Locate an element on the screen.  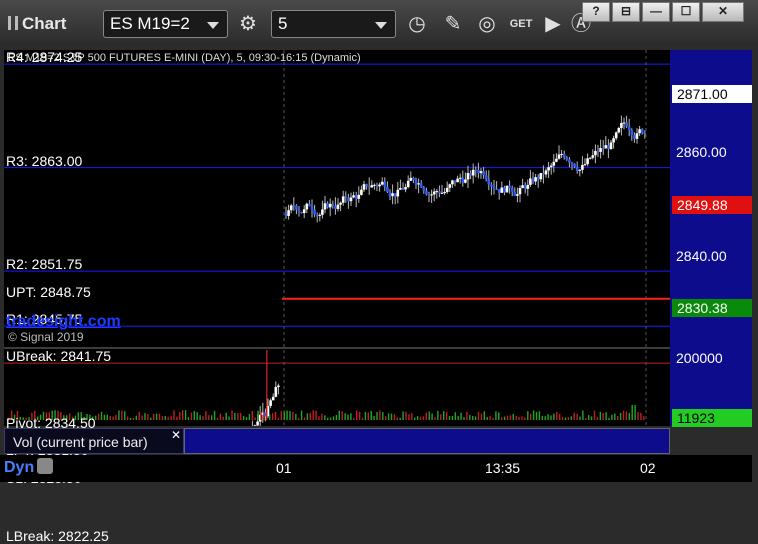
indicator-icon: ◎ is located at coordinates (487, 24).